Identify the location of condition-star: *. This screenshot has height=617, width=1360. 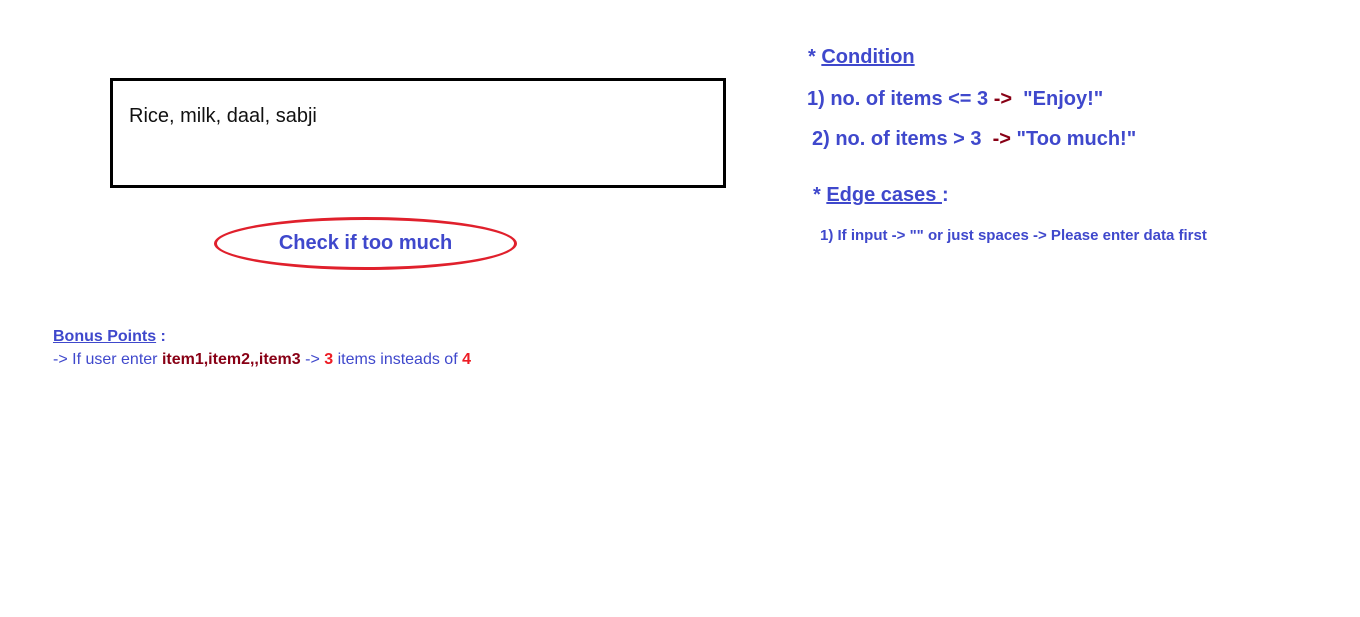
(815, 57).